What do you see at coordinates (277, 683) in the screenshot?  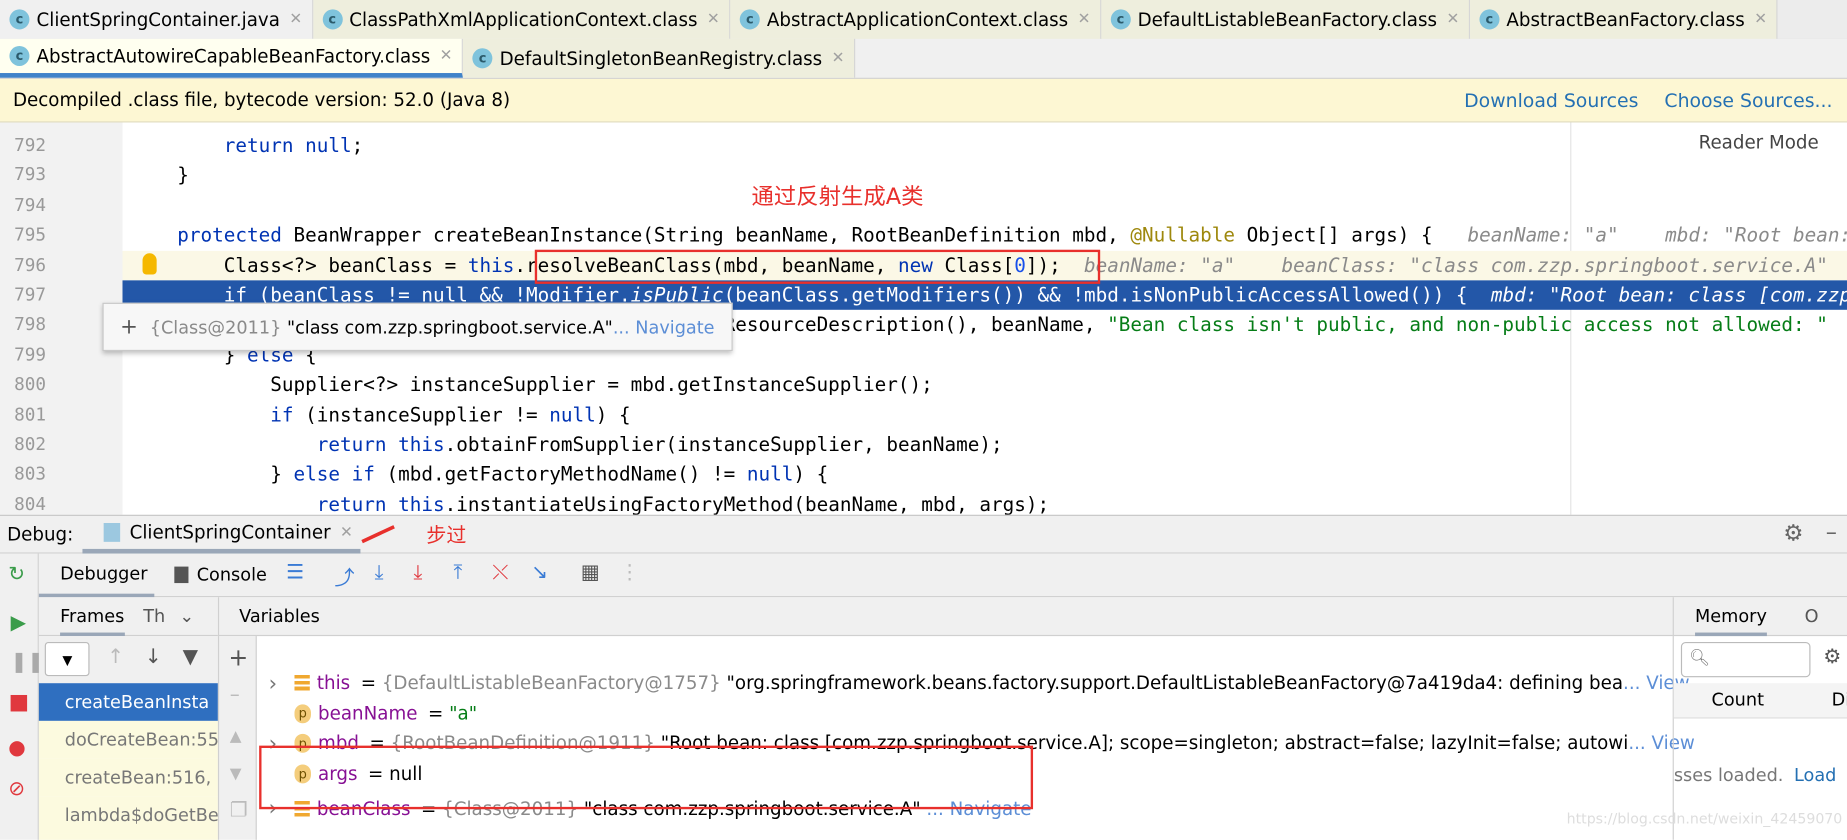 I see `expand-chevron-icon: ›` at bounding box center [277, 683].